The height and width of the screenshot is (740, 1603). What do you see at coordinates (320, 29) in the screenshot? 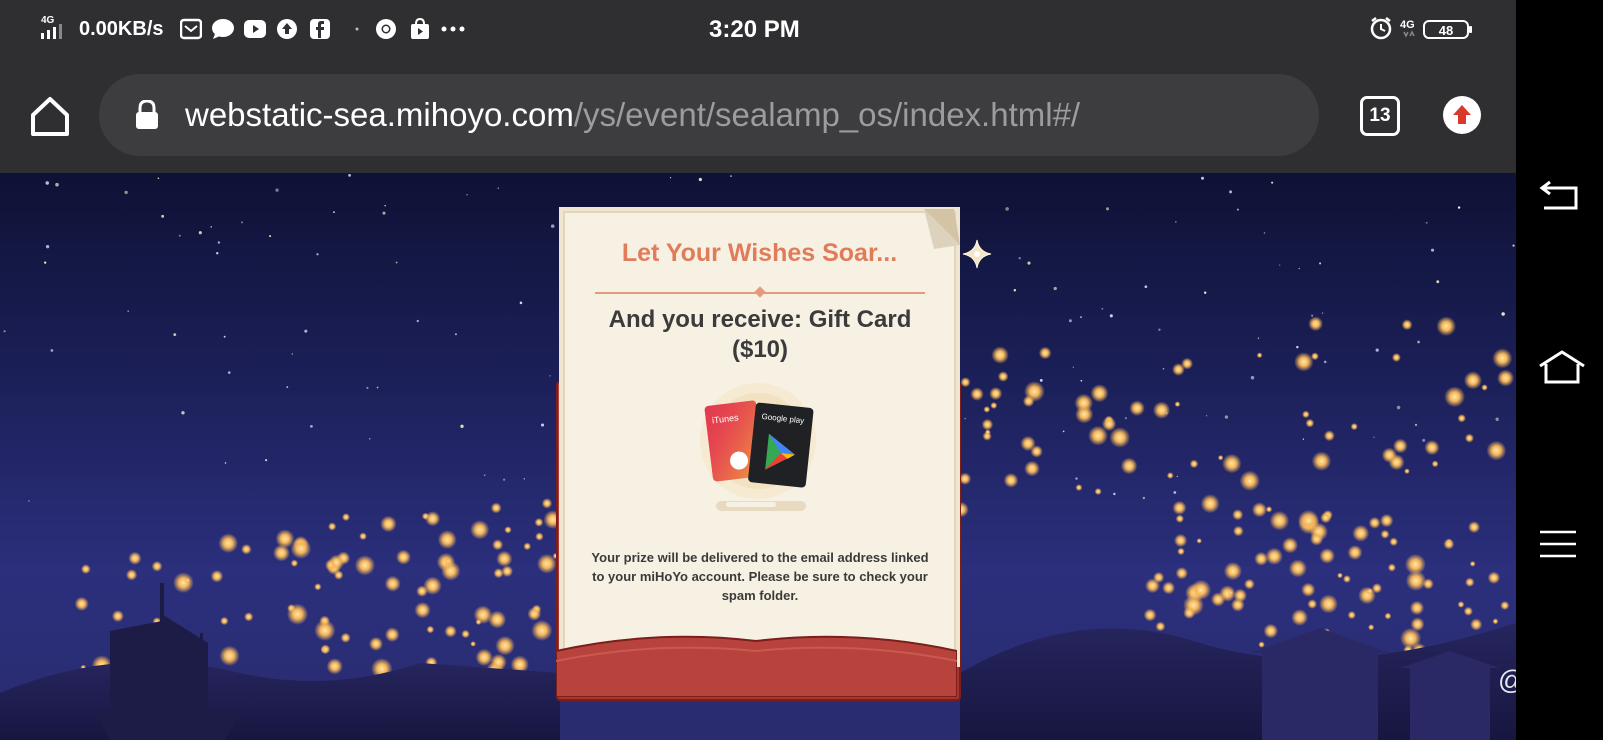
I see `facebook-icon` at bounding box center [320, 29].